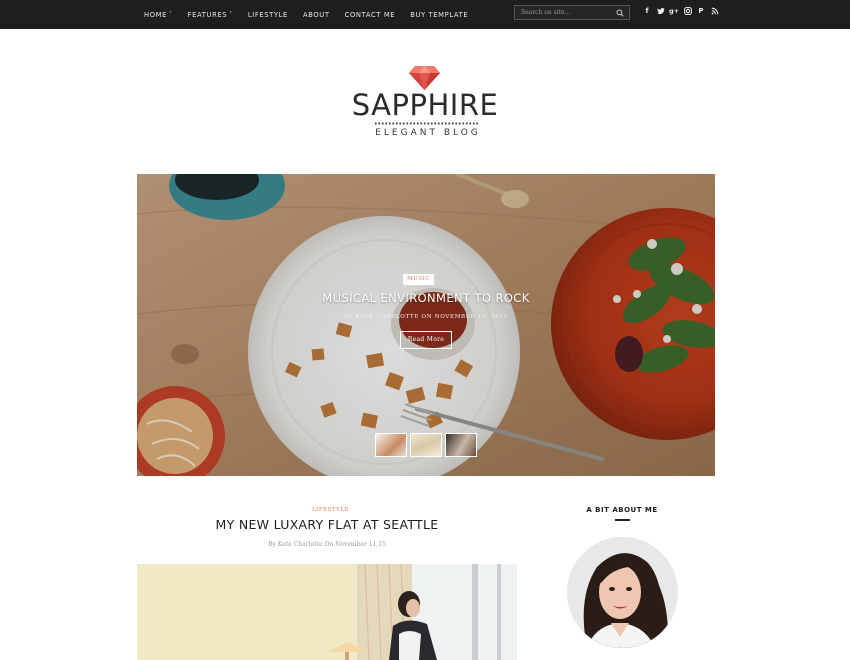  What do you see at coordinates (622, 520) in the screenshot?
I see `widget-title-underline` at bounding box center [622, 520].